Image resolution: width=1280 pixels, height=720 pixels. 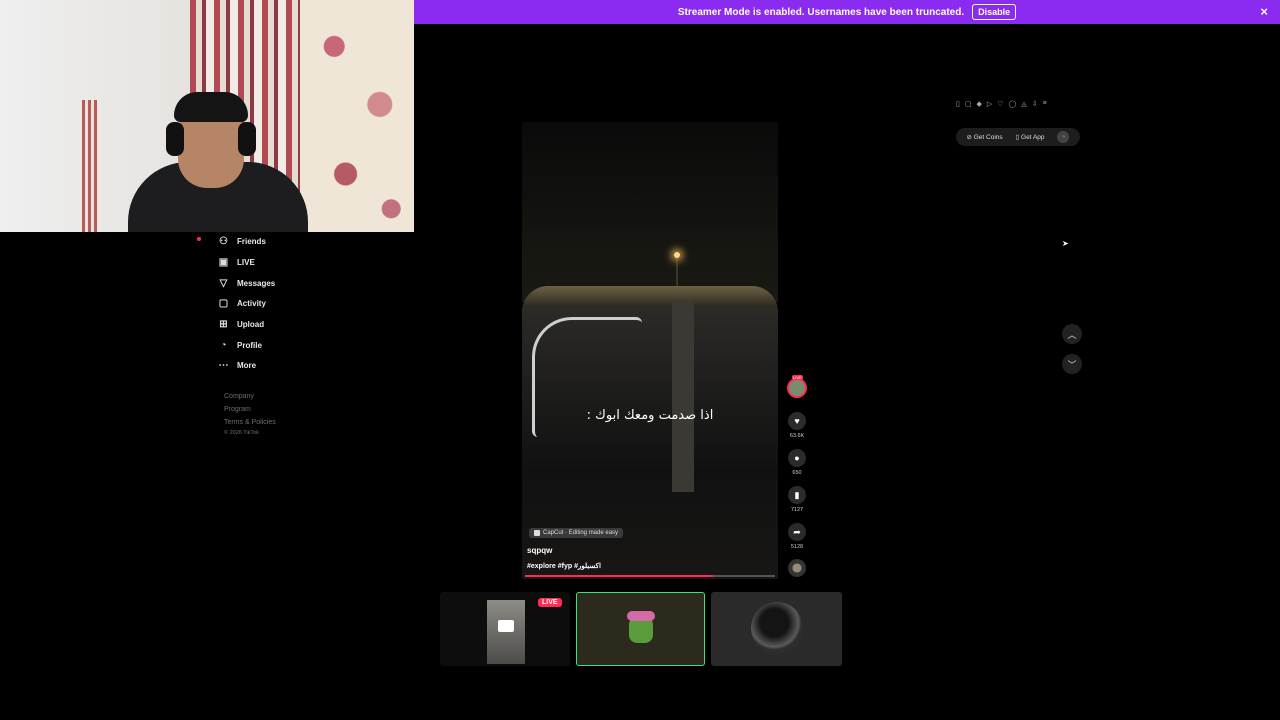 I want to click on like-count: 63.6K, so click(x=797, y=436).